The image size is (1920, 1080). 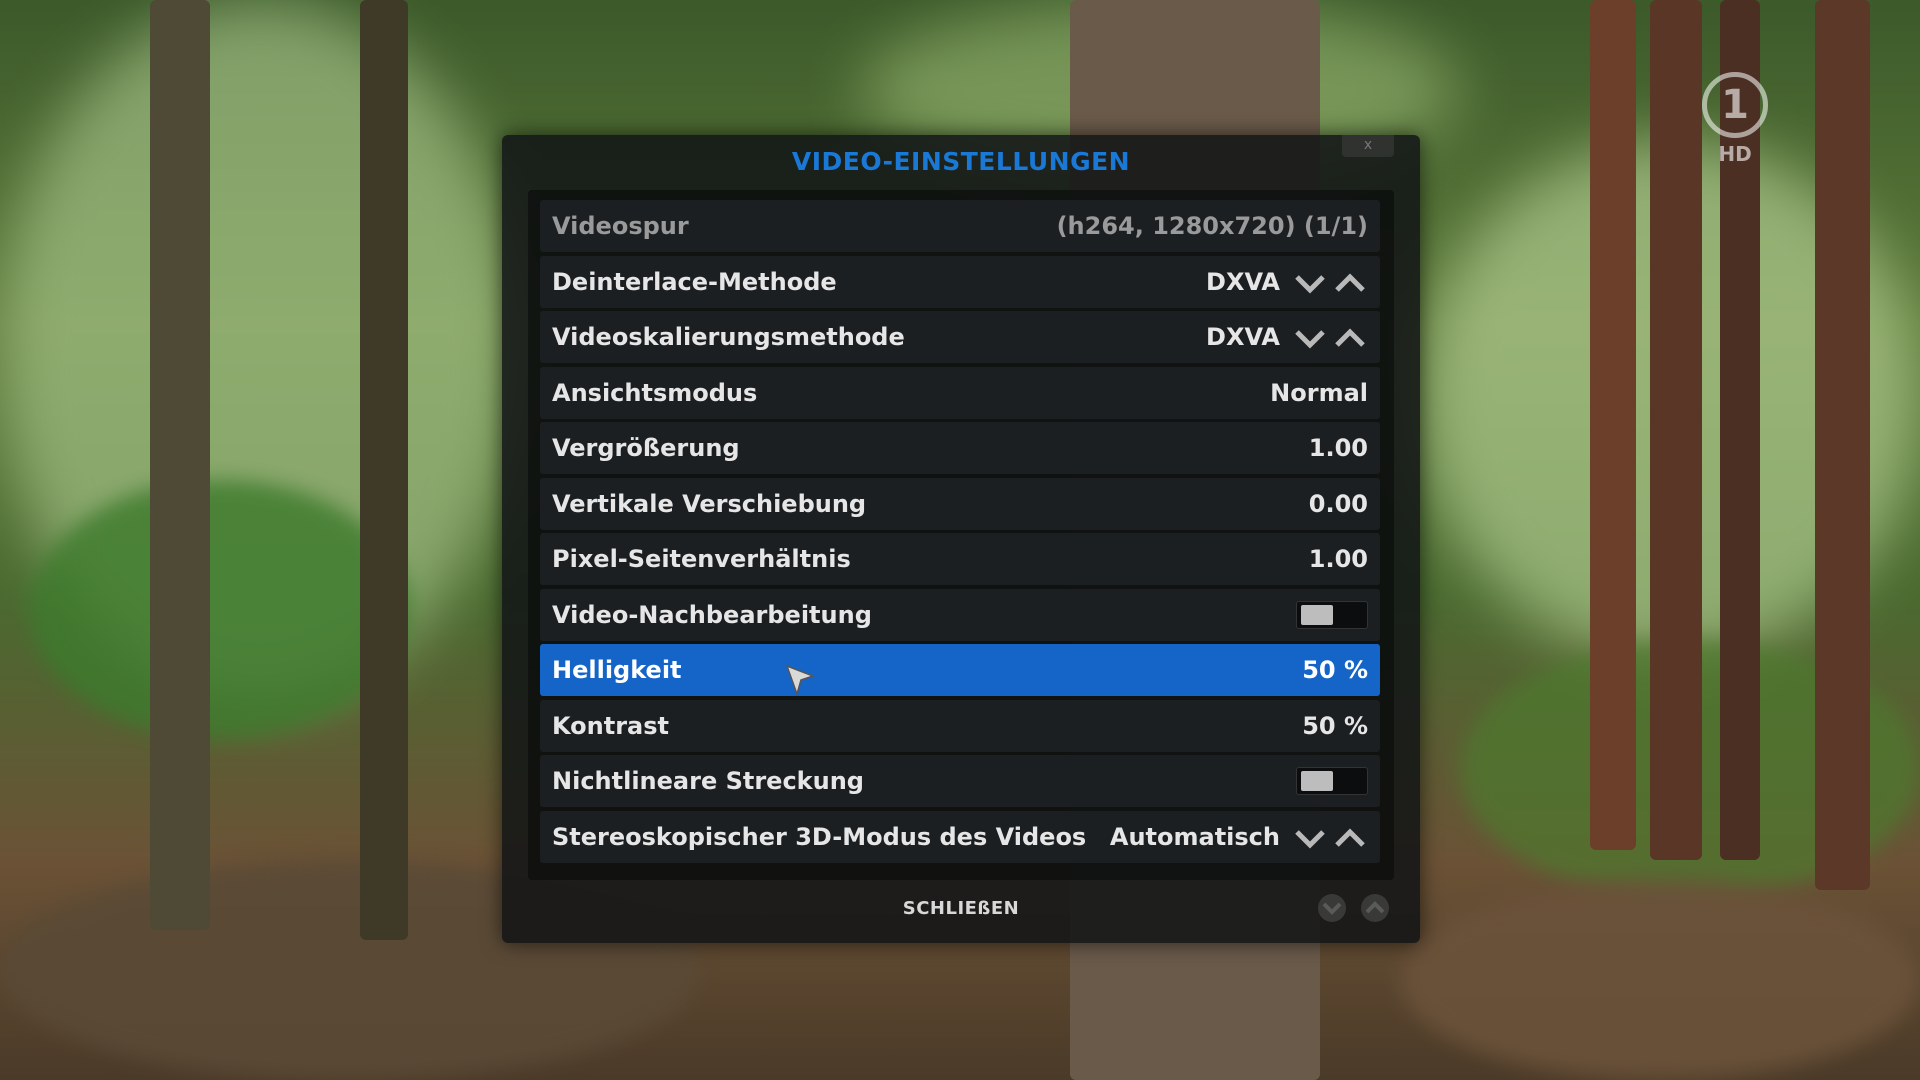 What do you see at coordinates (1338, 503) in the screenshot?
I see `setting-value: 0.00` at bounding box center [1338, 503].